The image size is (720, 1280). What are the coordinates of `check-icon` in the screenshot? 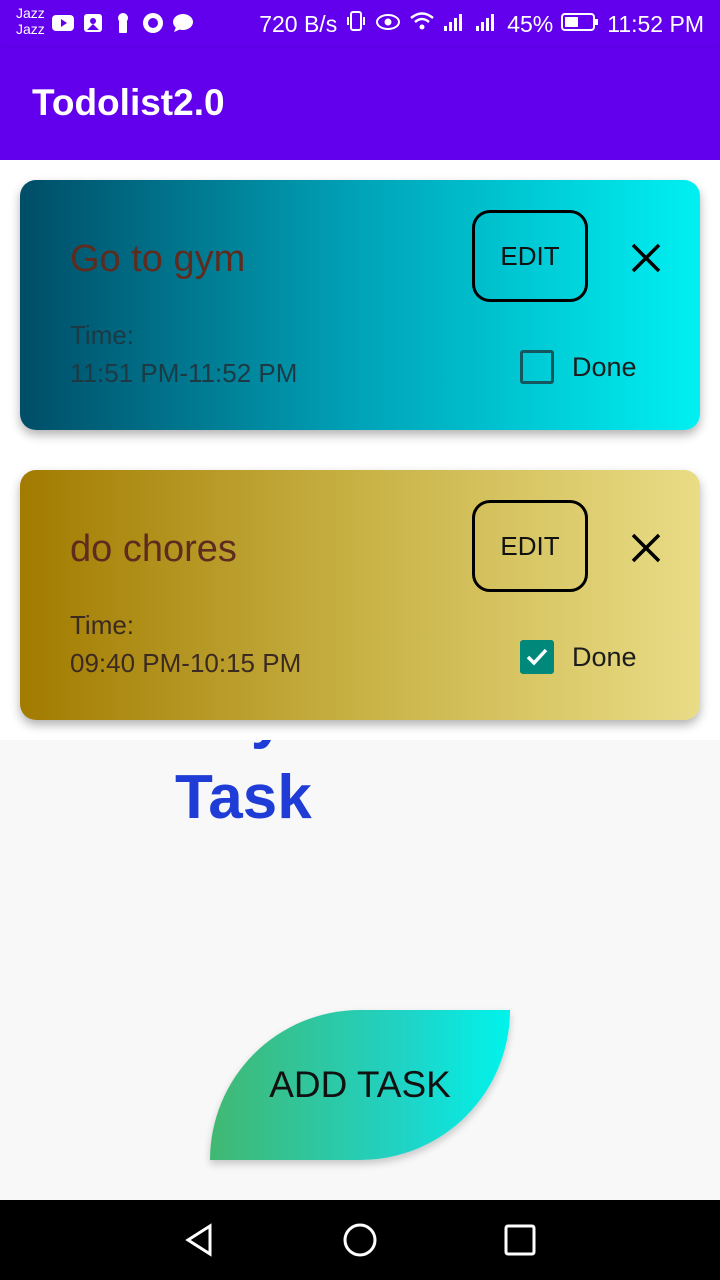 It's located at (537, 657).